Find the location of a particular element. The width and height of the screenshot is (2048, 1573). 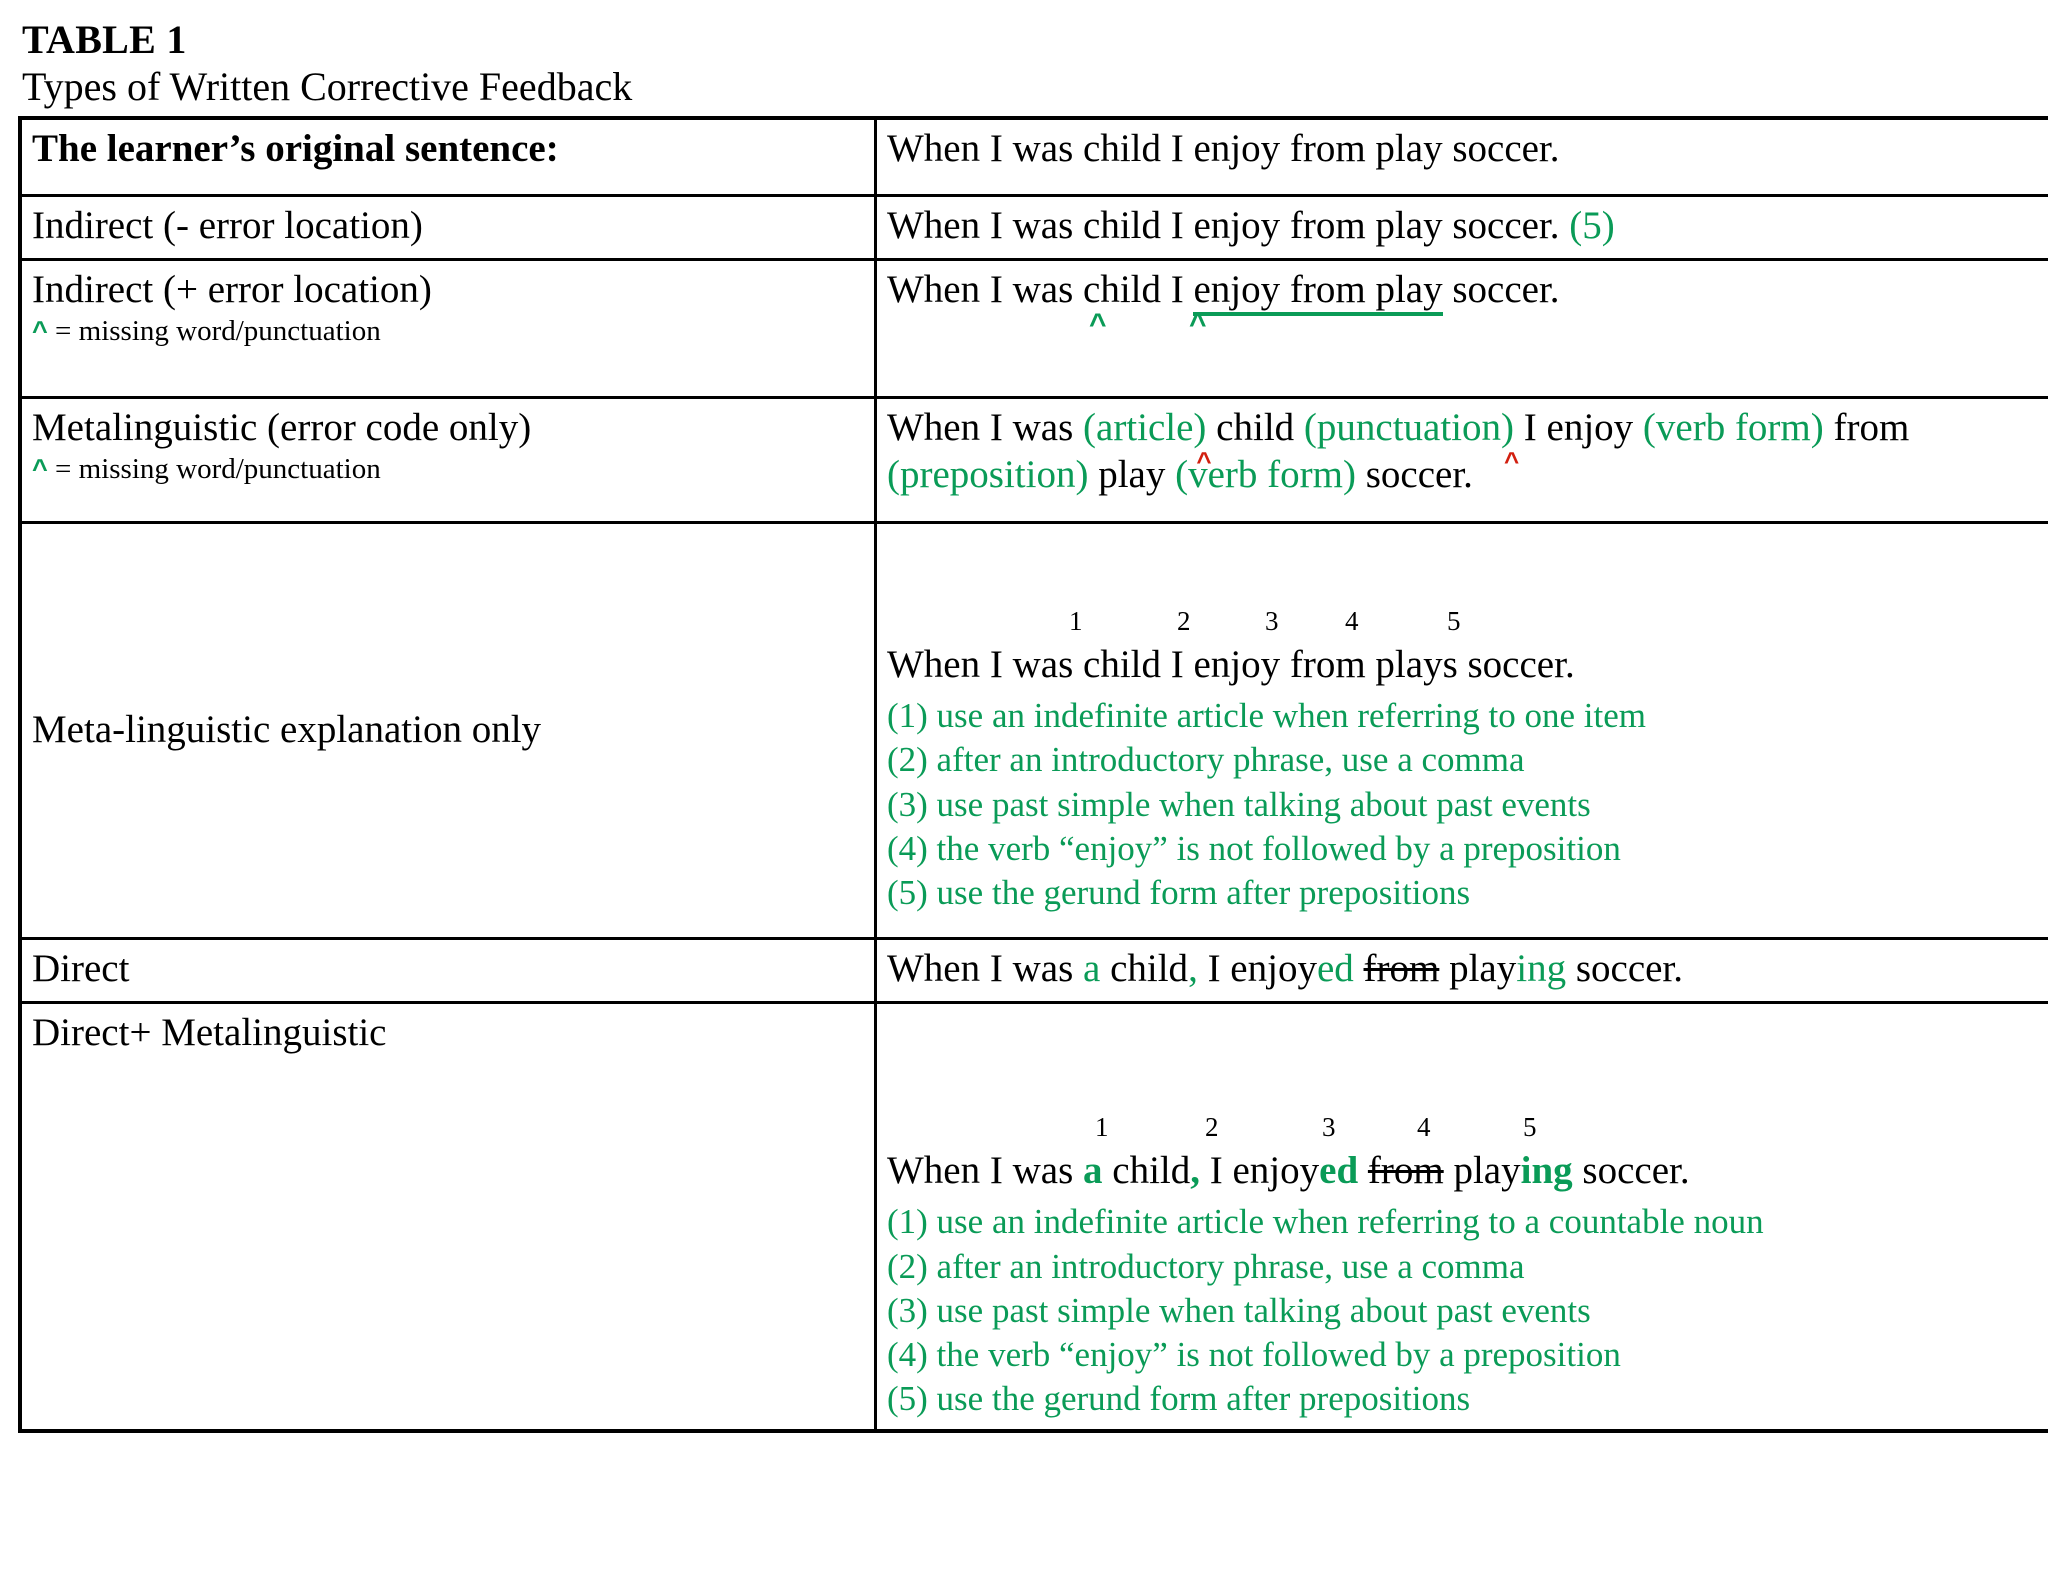

row-label-indirect-with-location: Indirect (+ error location) is located at coordinates (232, 290).